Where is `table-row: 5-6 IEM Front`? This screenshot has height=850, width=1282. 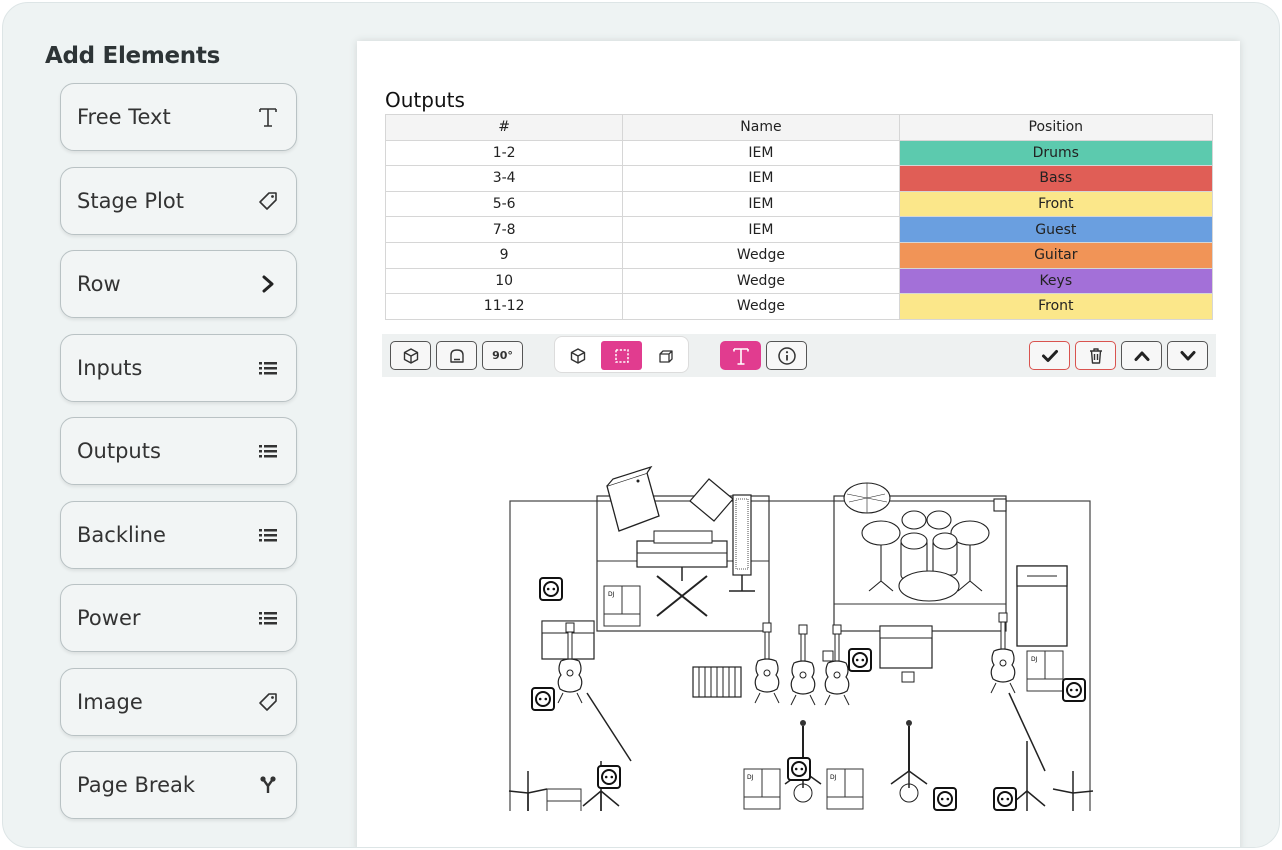 table-row: 5-6 IEM Front is located at coordinates (799, 204).